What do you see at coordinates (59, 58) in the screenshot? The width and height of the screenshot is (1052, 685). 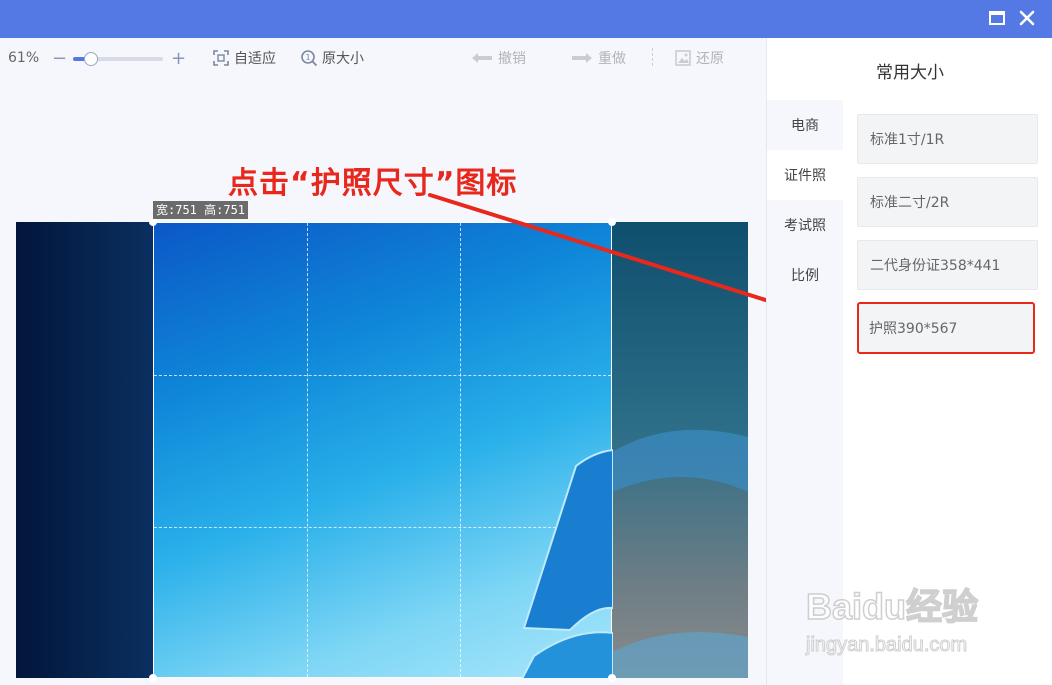 I see `zoom-out-button: −` at bounding box center [59, 58].